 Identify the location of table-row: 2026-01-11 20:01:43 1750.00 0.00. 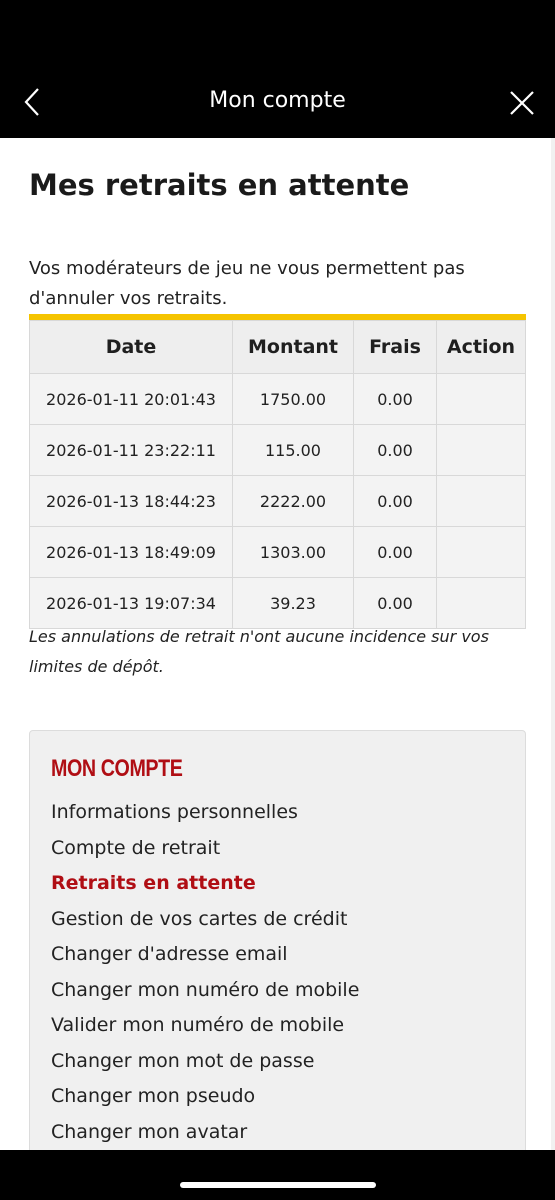
(277, 399).